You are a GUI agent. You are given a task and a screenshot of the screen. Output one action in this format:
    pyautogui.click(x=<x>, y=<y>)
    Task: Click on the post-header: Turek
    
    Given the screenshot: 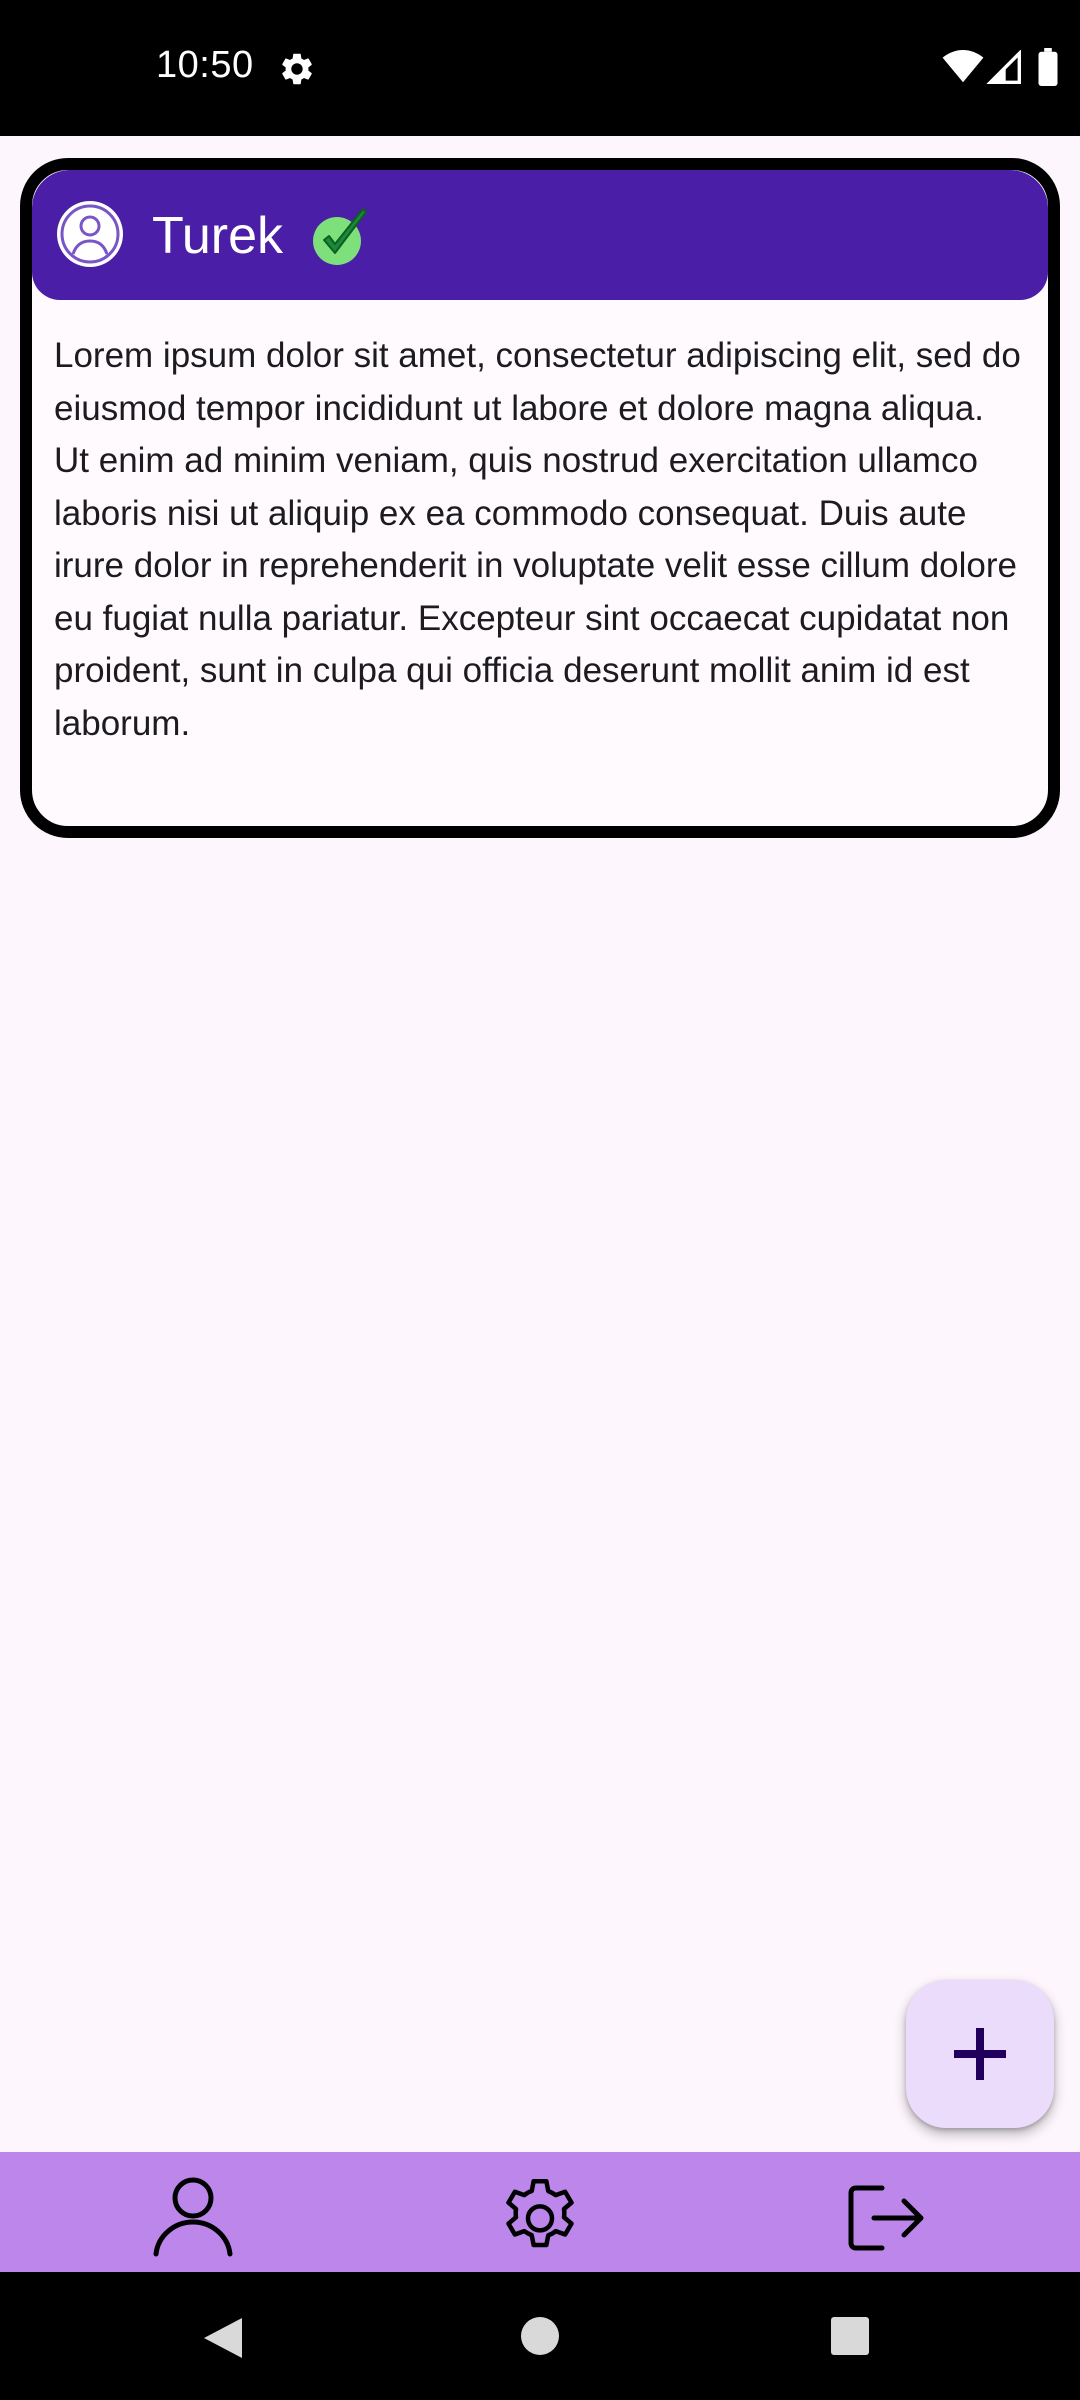 What is the action you would take?
    pyautogui.click(x=540, y=235)
    